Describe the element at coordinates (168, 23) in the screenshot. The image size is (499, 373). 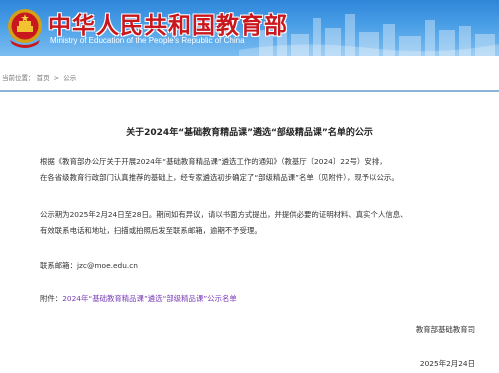
I see `site-title: 中华人民共和国教育部` at that location.